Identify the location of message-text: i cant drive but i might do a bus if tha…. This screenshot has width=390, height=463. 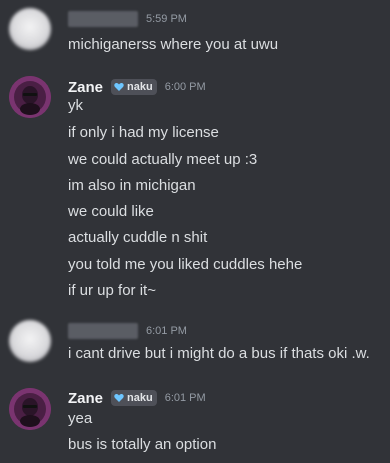
(219, 353).